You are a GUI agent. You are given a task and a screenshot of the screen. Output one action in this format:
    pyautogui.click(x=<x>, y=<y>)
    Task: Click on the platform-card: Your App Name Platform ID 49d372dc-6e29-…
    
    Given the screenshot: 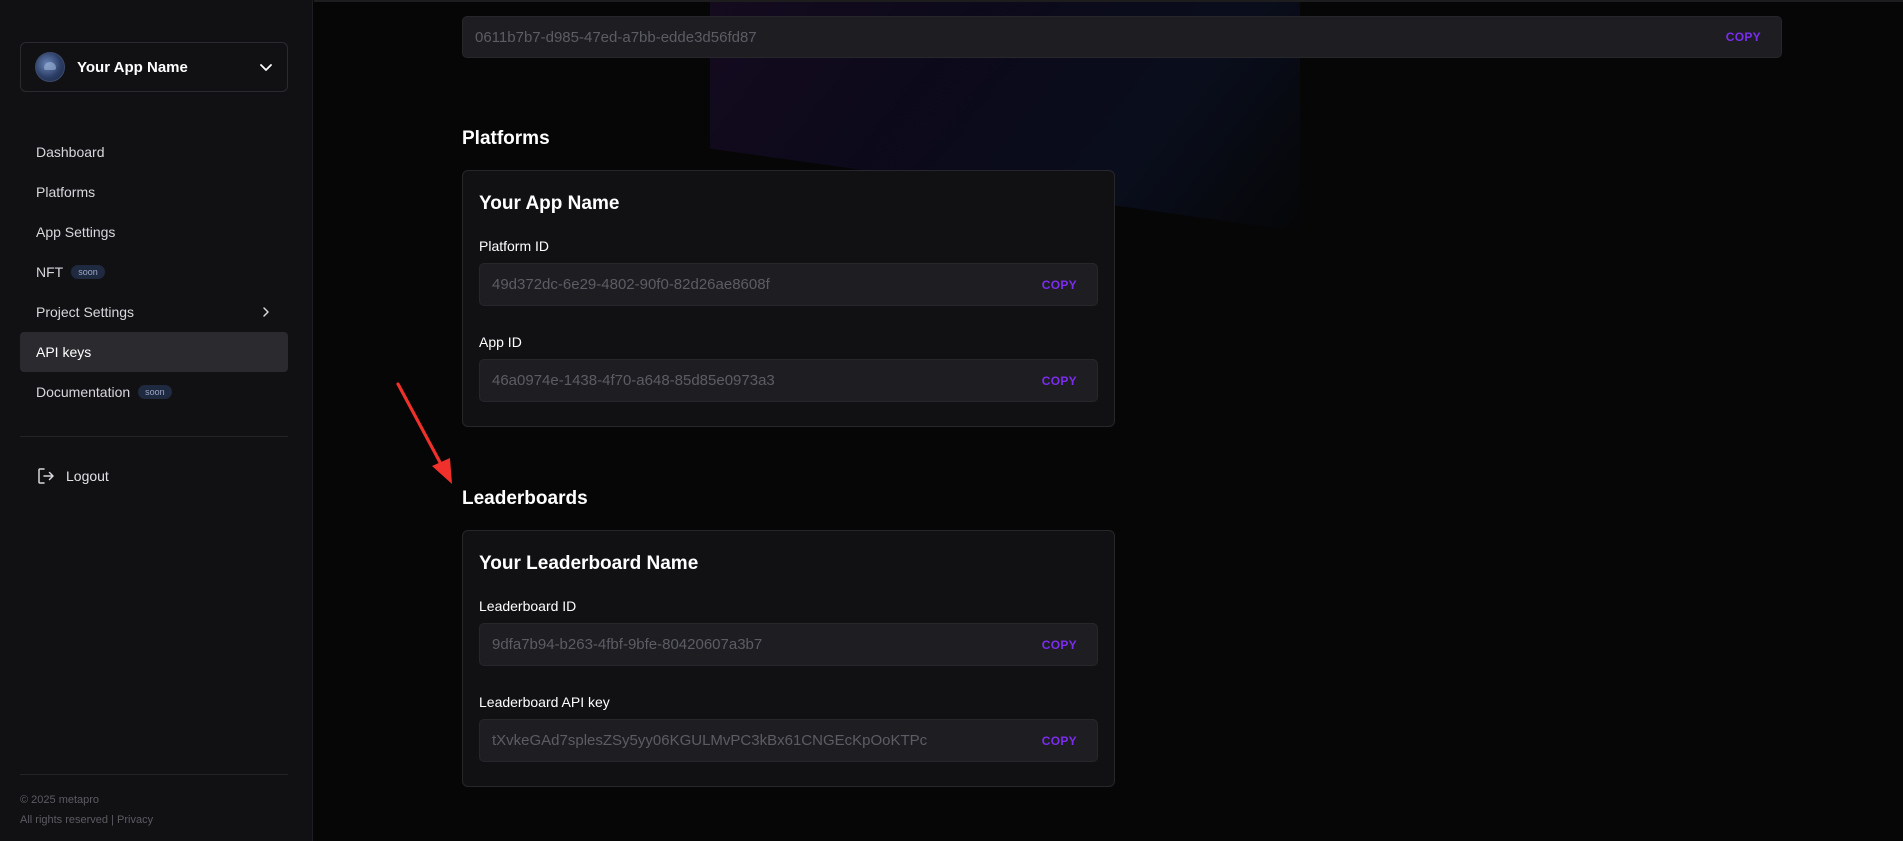 What is the action you would take?
    pyautogui.click(x=788, y=298)
    